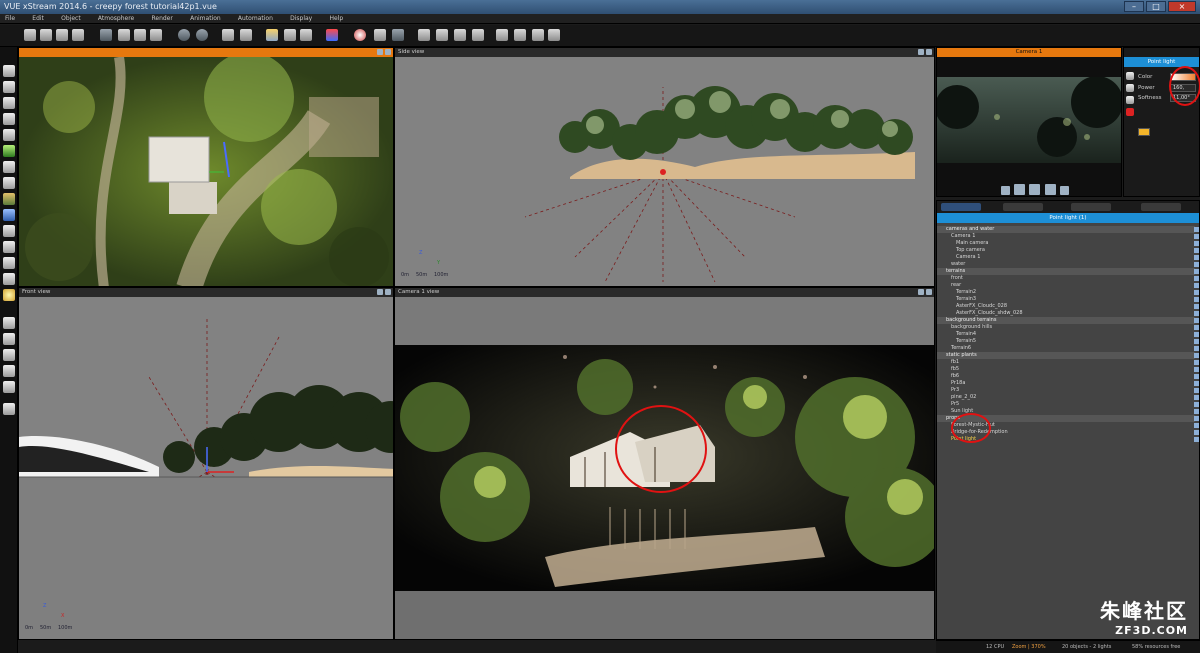 The height and width of the screenshot is (653, 1200). Describe the element at coordinates (1068, 313) in the screenshot. I see `tree-item: AsterFX_Cloudc_shdw_028` at that location.